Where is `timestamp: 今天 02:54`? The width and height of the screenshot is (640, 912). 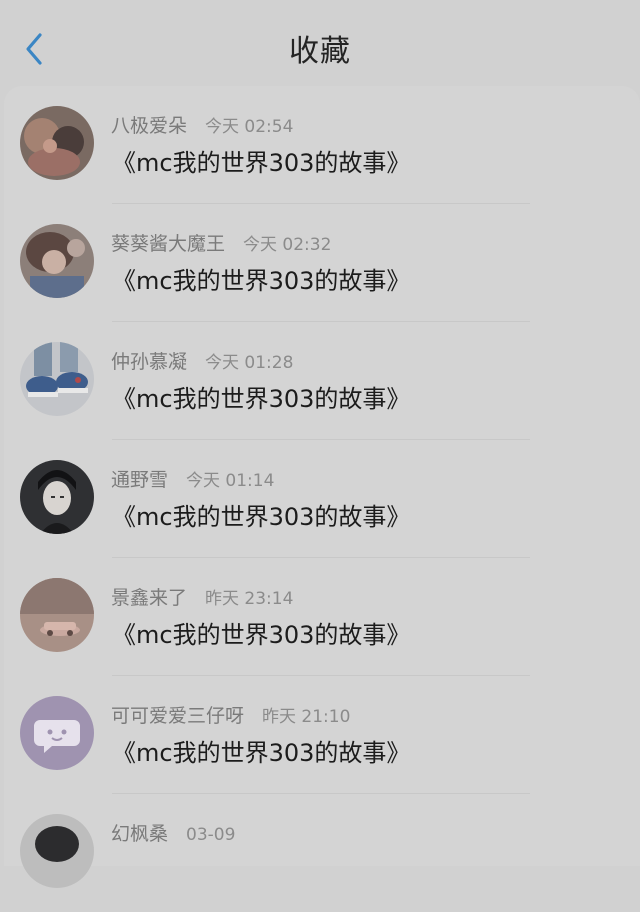 timestamp: 今天 02:54 is located at coordinates (249, 127).